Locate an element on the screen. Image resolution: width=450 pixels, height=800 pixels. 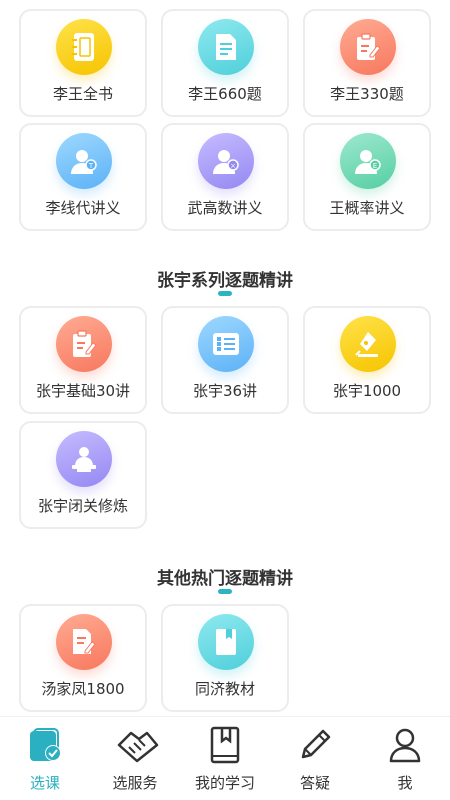
tab-xuanke: 选课 is located at coordinates (45, 758).